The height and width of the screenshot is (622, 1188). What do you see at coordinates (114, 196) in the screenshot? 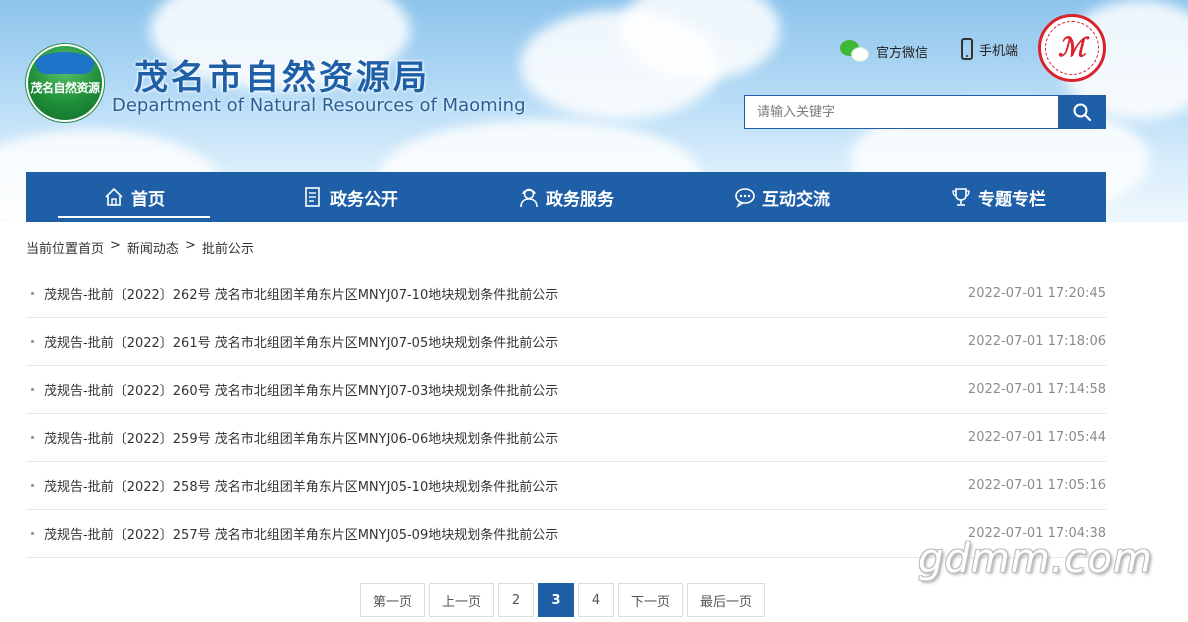
I see `home-icon` at bounding box center [114, 196].